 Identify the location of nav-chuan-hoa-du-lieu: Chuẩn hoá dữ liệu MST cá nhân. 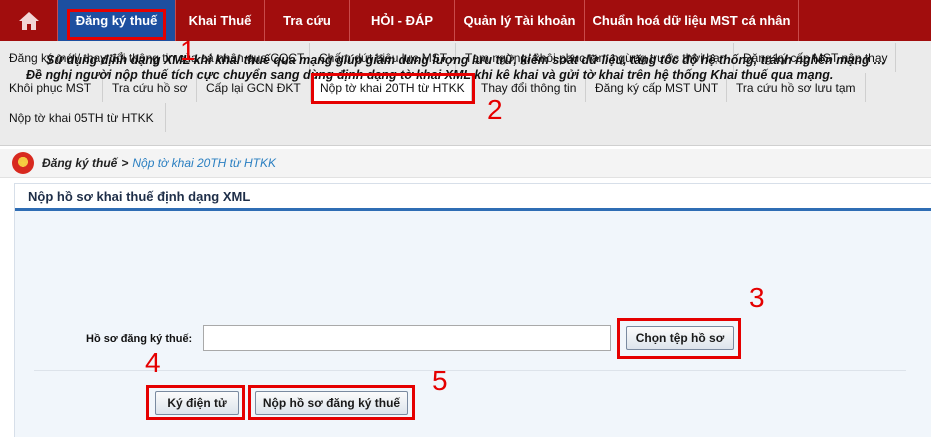
(692, 20).